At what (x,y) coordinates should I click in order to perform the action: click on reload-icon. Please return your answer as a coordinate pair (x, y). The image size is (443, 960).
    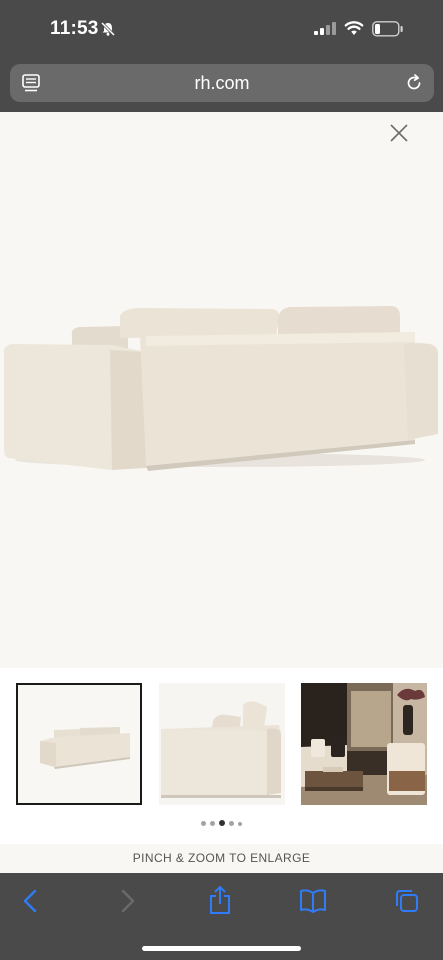
    Looking at the image, I should click on (414, 85).